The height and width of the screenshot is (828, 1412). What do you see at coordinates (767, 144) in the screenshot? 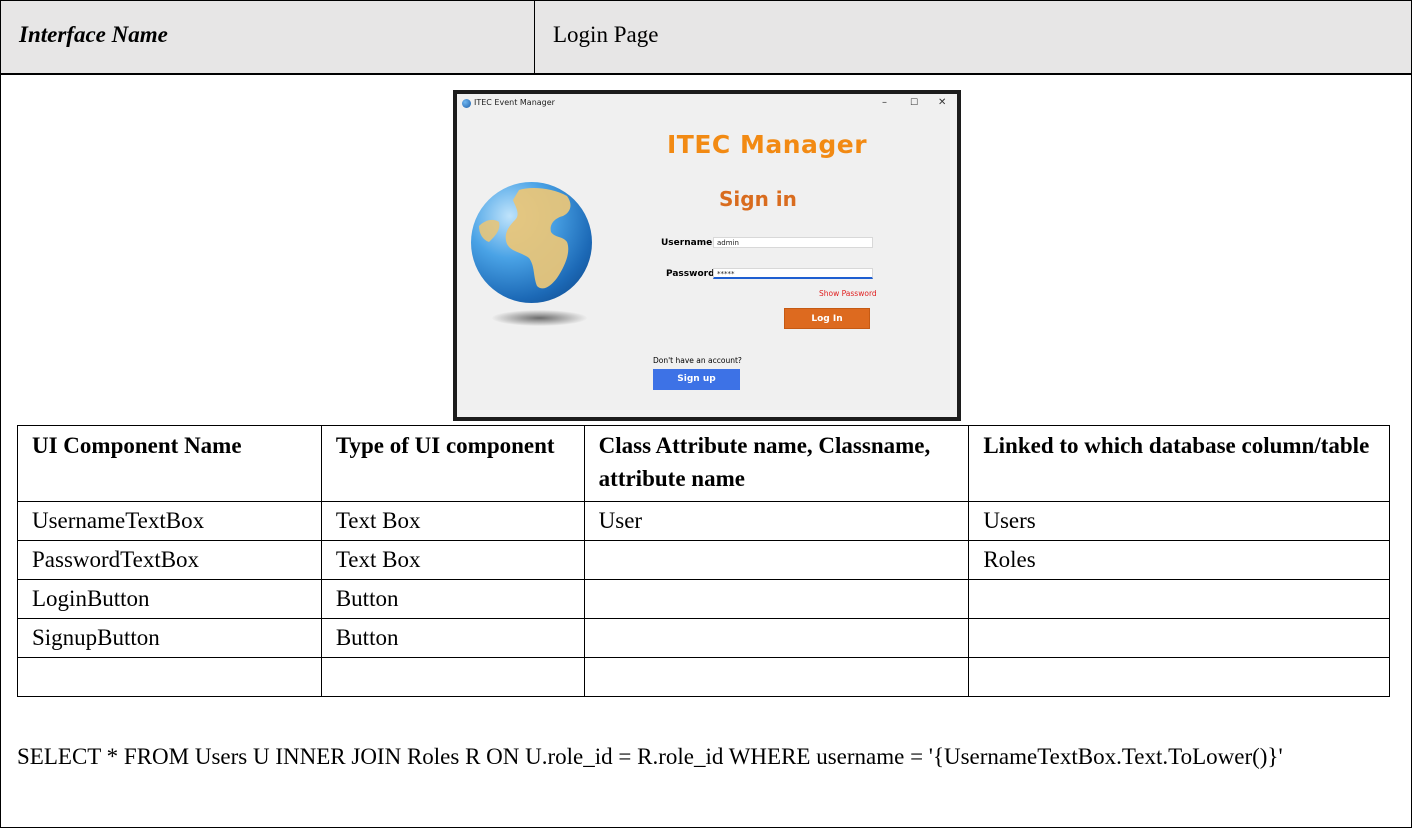
I see `app-title: ITEC Manager` at bounding box center [767, 144].